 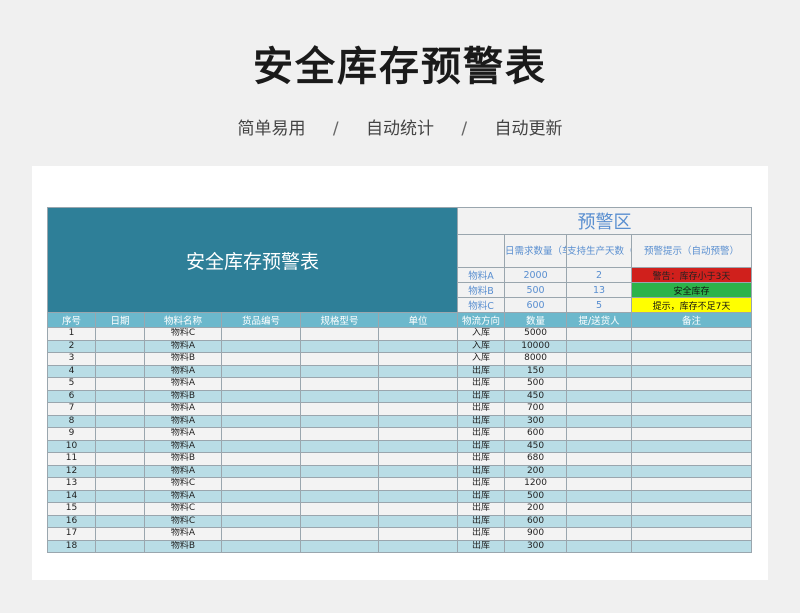 What do you see at coordinates (71, 334) in the screenshot?
I see `row-number-cell: 1` at bounding box center [71, 334].